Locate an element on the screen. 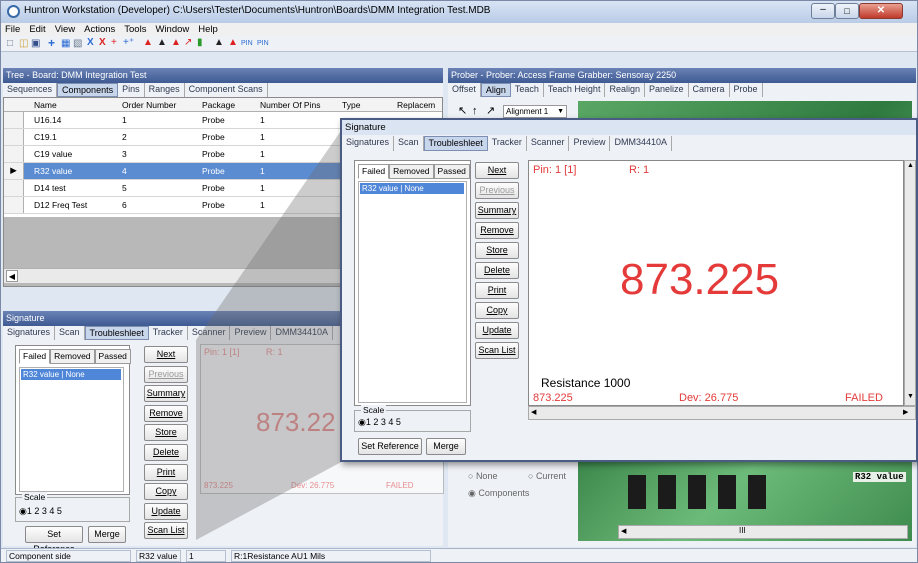 The image size is (918, 563). scroll-right-icon: ▶ is located at coordinates (905, 412).